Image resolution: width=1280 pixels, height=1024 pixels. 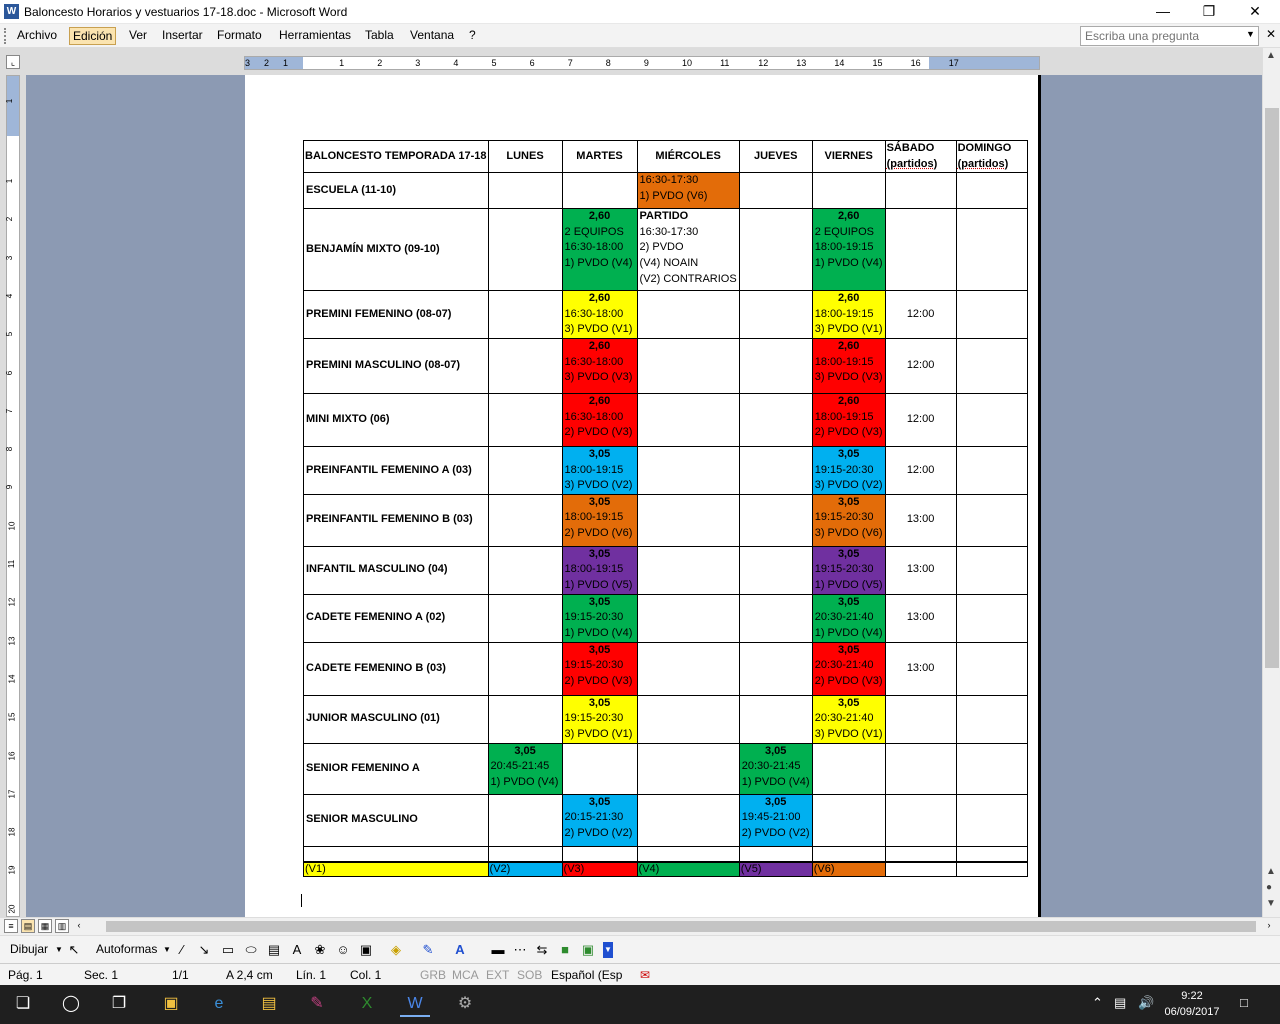 What do you see at coordinates (608, 950) in the screenshot?
I see `toolbar-options-icon: ▼` at bounding box center [608, 950].